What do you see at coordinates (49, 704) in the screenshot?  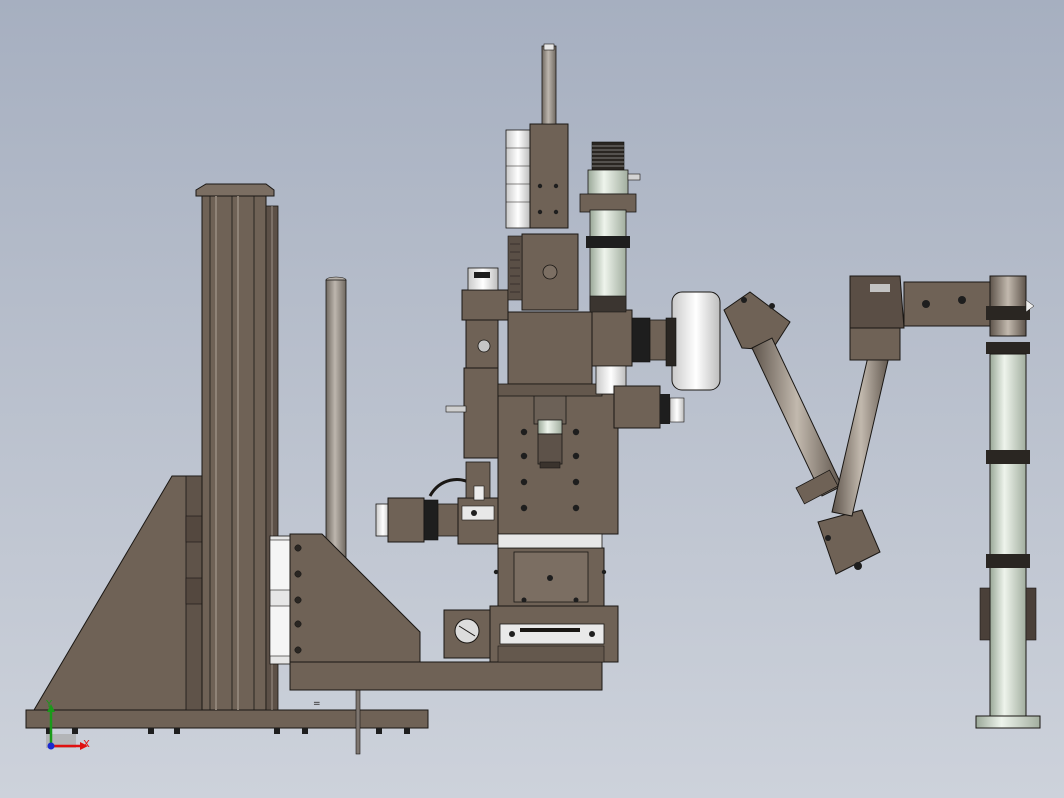 I see `y-axis-label: Y` at bounding box center [49, 704].